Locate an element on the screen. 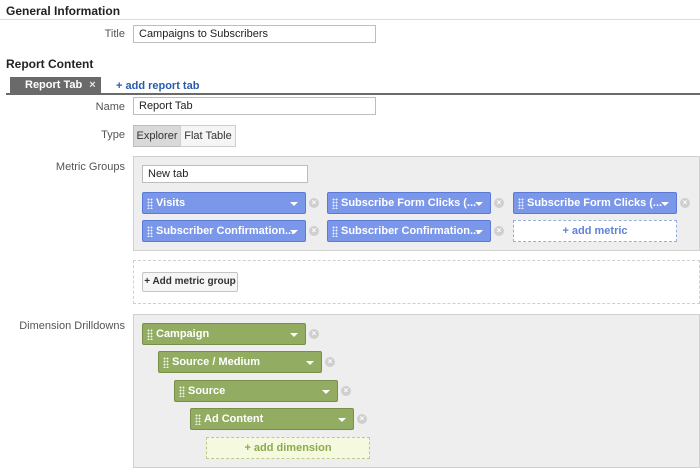 The height and width of the screenshot is (472, 700). tab-label: Report Tab is located at coordinates (54, 85).